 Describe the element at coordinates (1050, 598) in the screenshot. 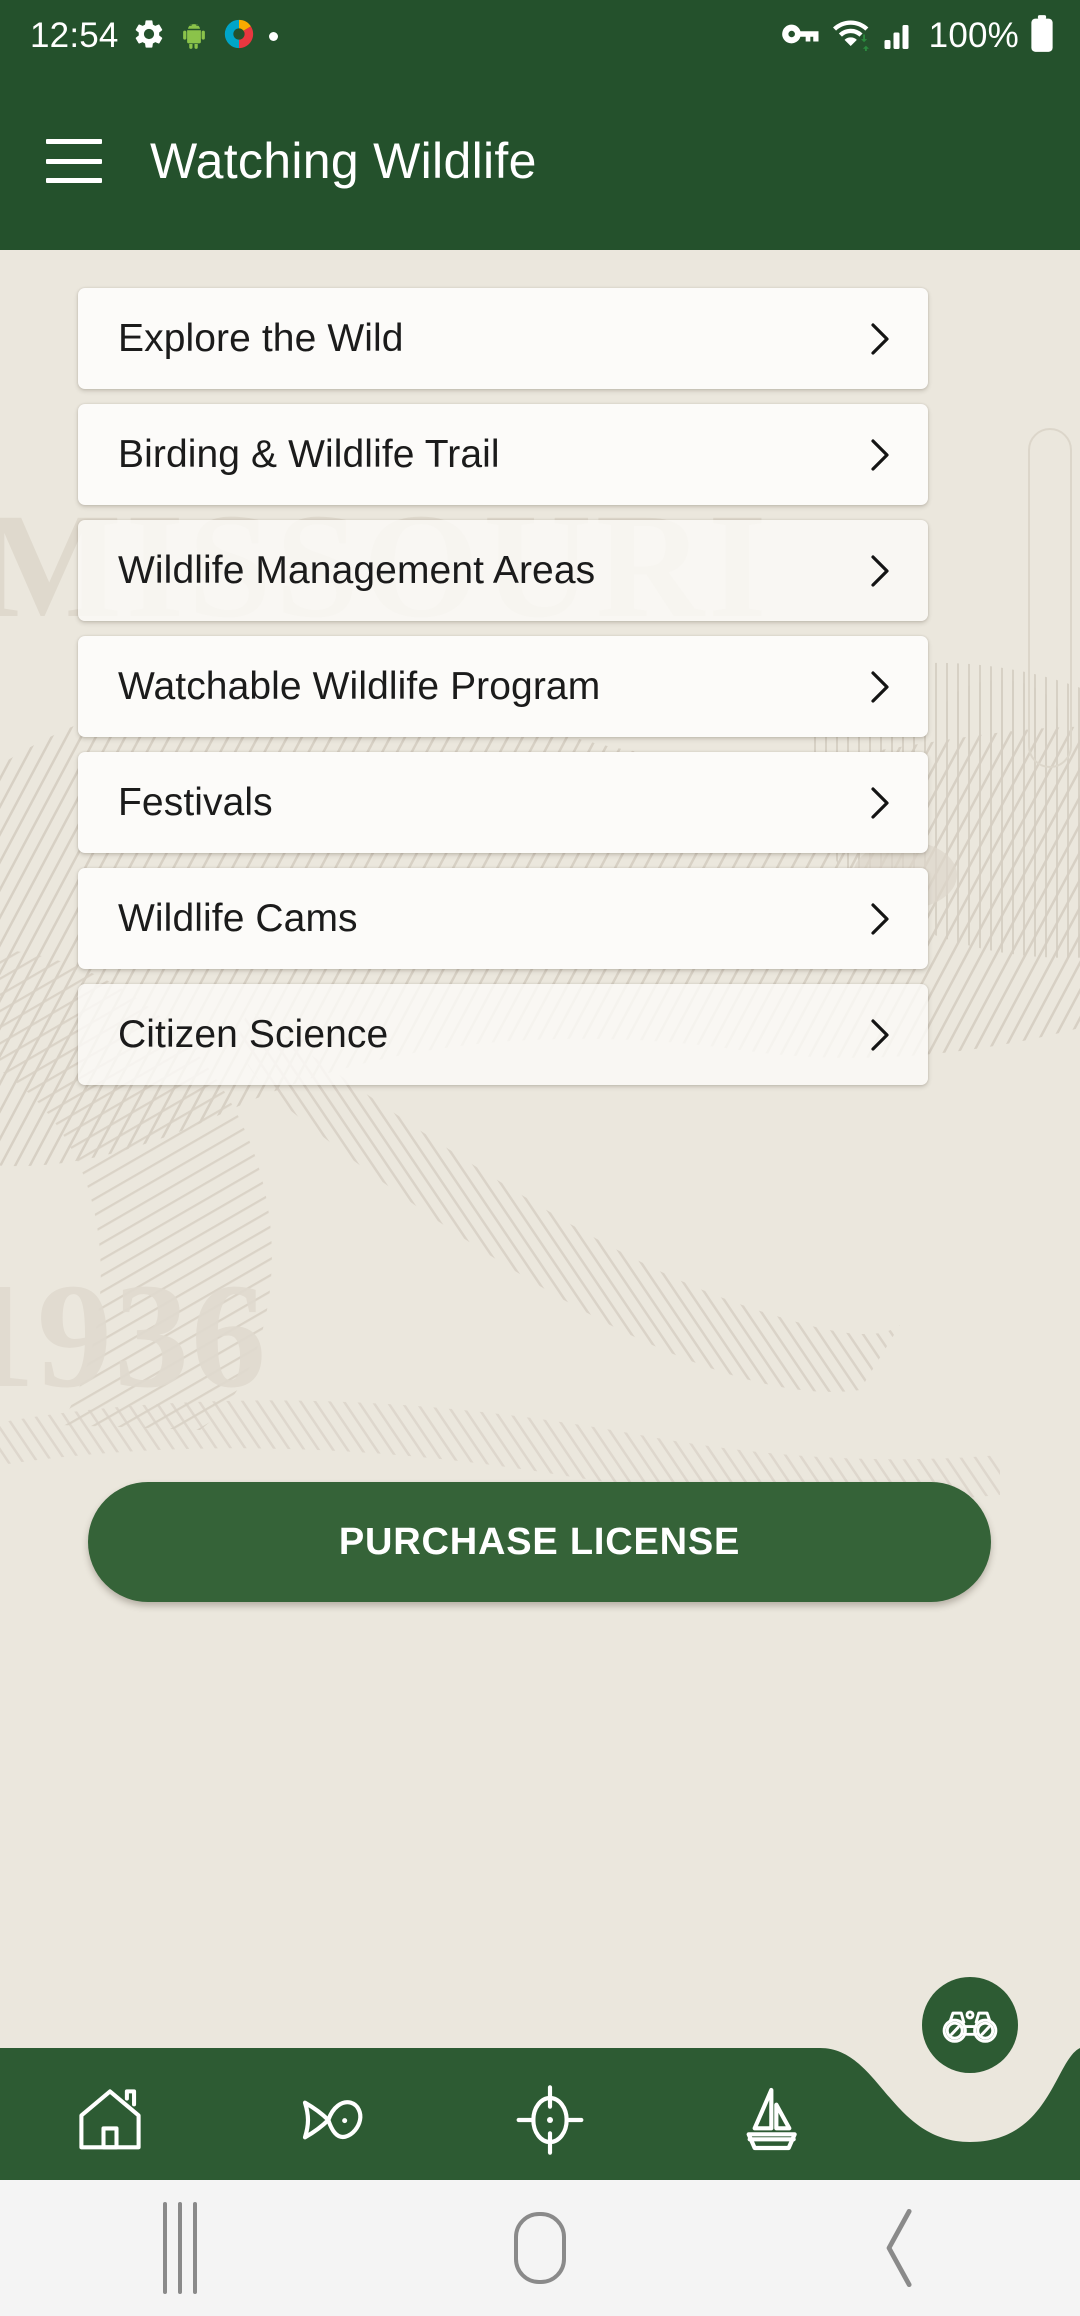

I see `scrollbar-track` at that location.